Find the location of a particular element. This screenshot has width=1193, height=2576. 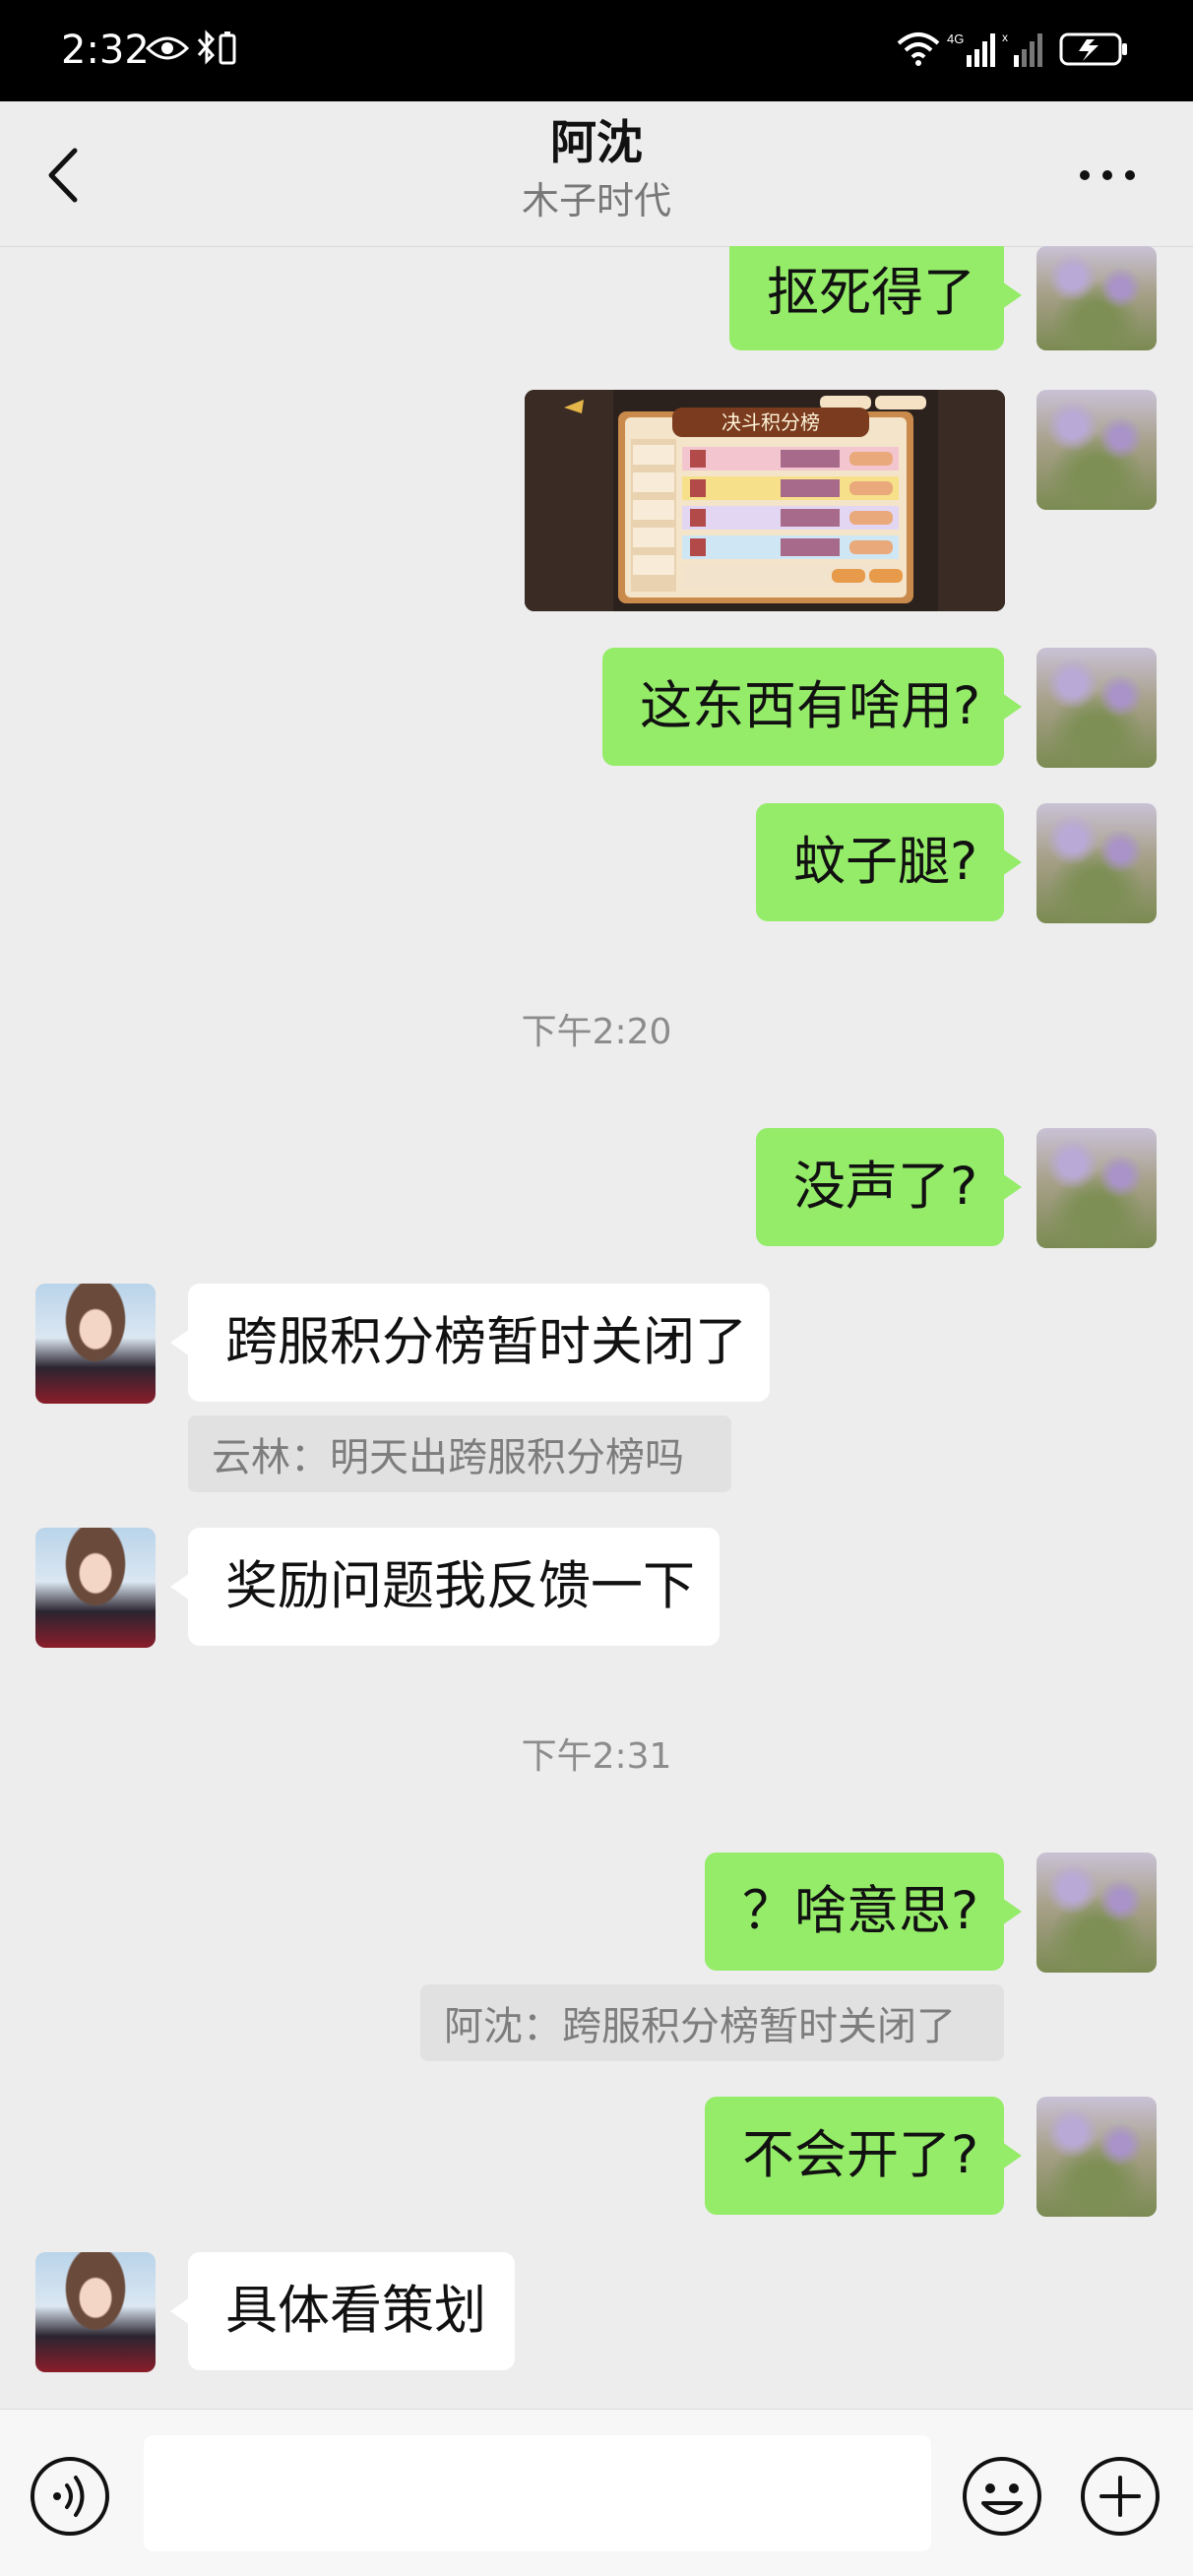

quote-text: 阿沈：跨服积分榜暂时关闭了 is located at coordinates (700, 2026).